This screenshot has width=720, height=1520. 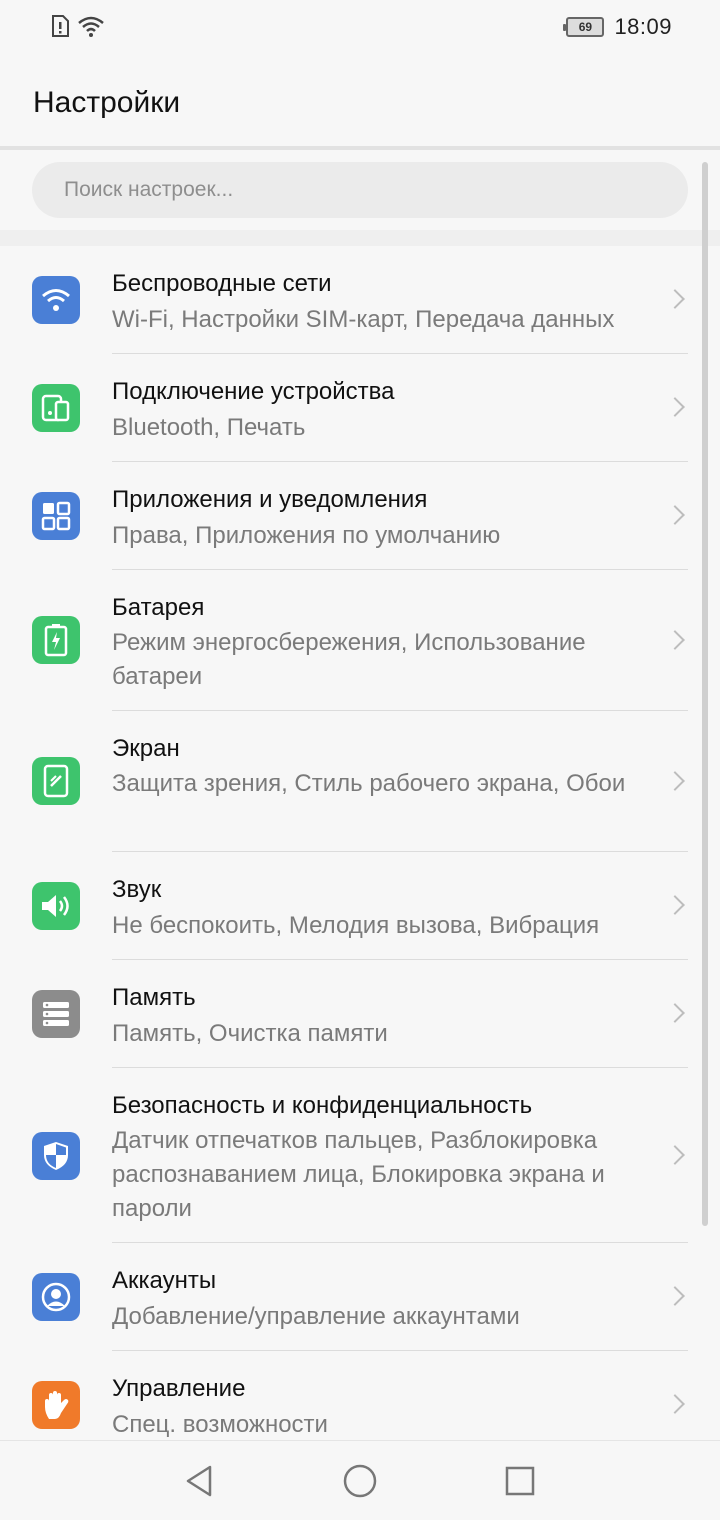 I want to click on wifi-icon, so click(x=56, y=300).